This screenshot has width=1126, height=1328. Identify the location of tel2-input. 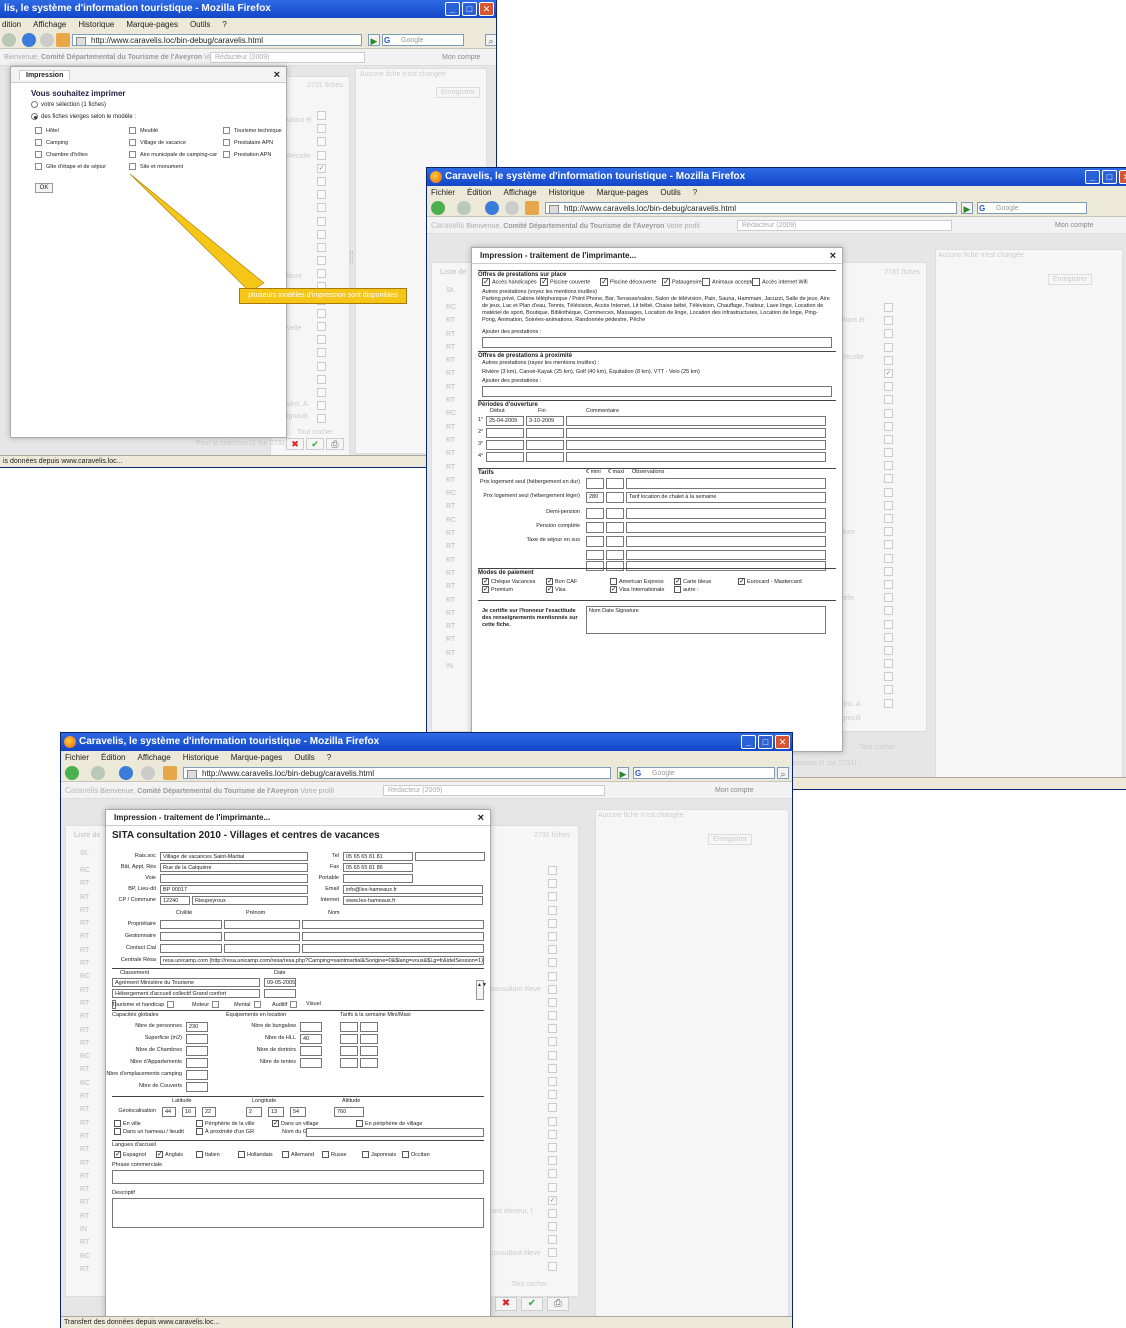
(450, 856).